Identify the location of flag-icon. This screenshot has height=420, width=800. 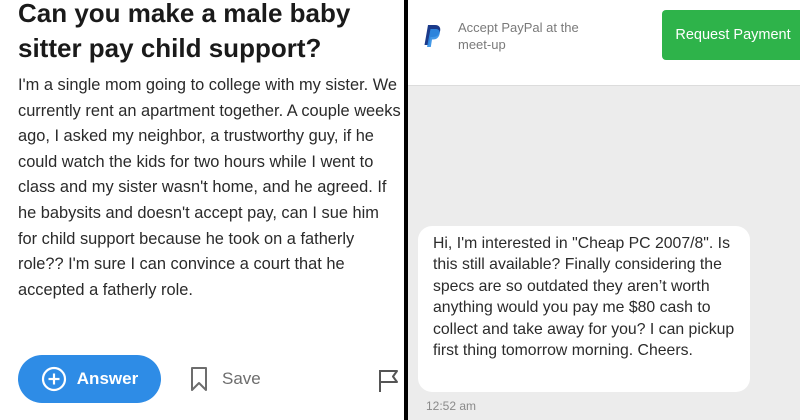
(389, 380).